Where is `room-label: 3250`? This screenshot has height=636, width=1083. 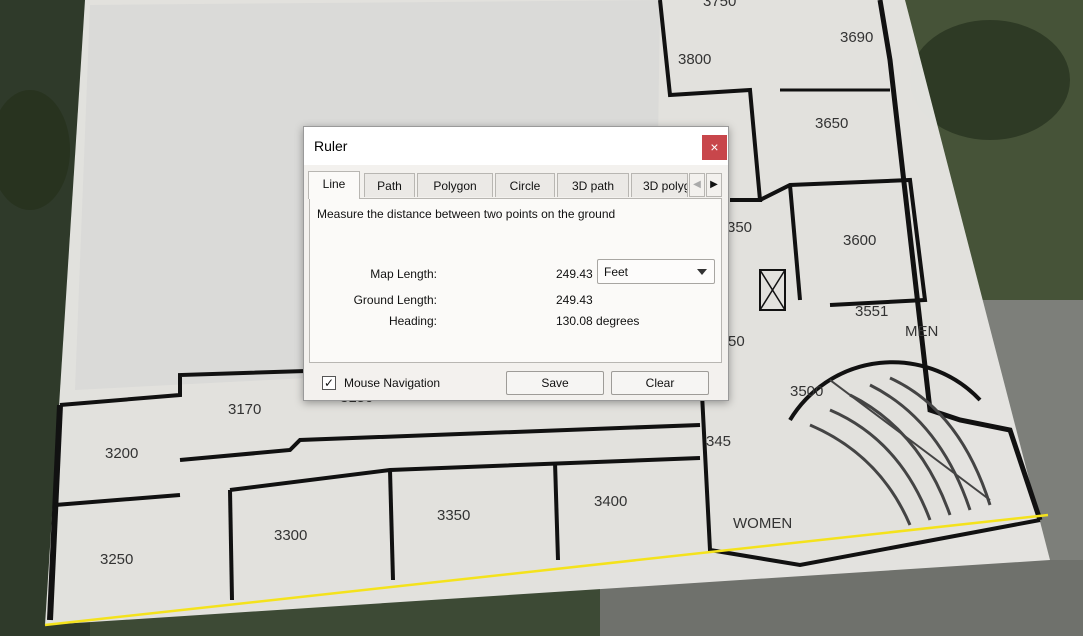 room-label: 3250 is located at coordinates (116, 559).